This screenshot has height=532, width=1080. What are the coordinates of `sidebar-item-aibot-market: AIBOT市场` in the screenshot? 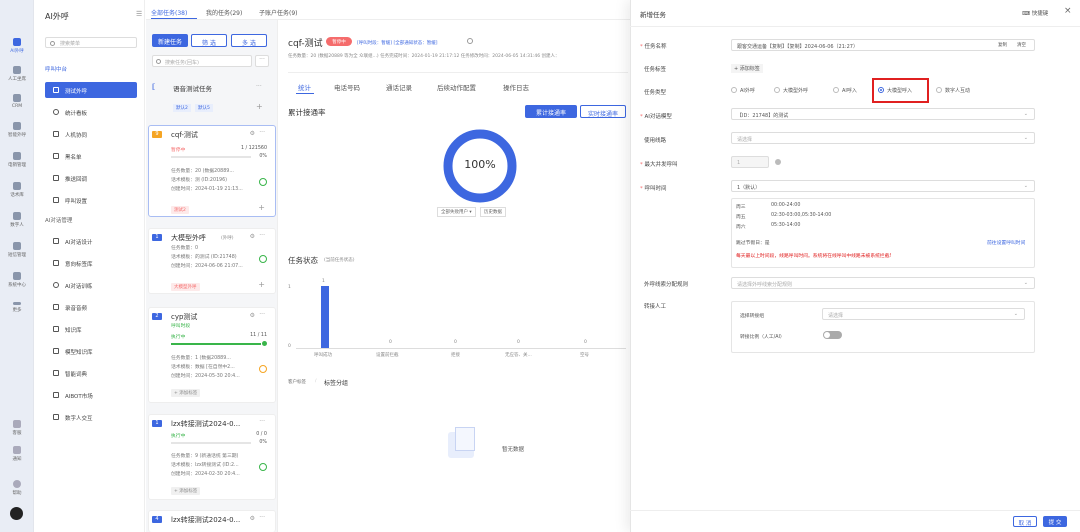 It's located at (91, 395).